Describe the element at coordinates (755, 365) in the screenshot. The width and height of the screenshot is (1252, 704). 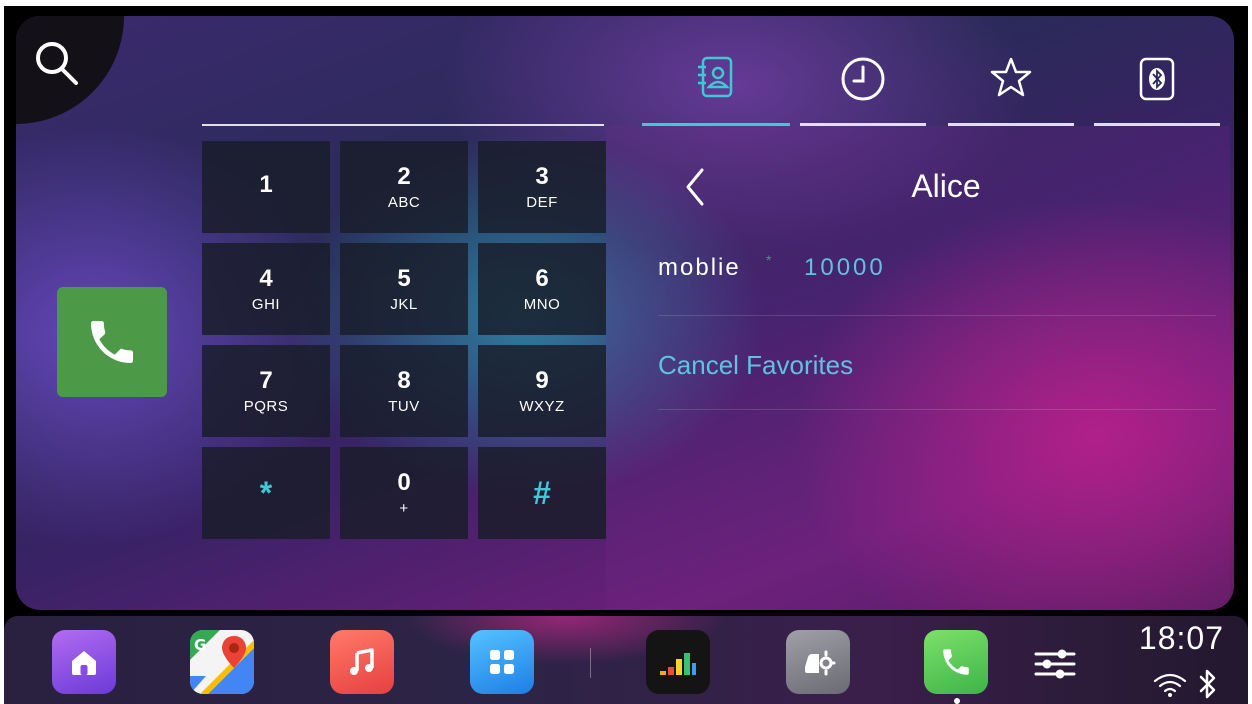
I see `cancel-favorites-button: Cancel Favorites` at that location.